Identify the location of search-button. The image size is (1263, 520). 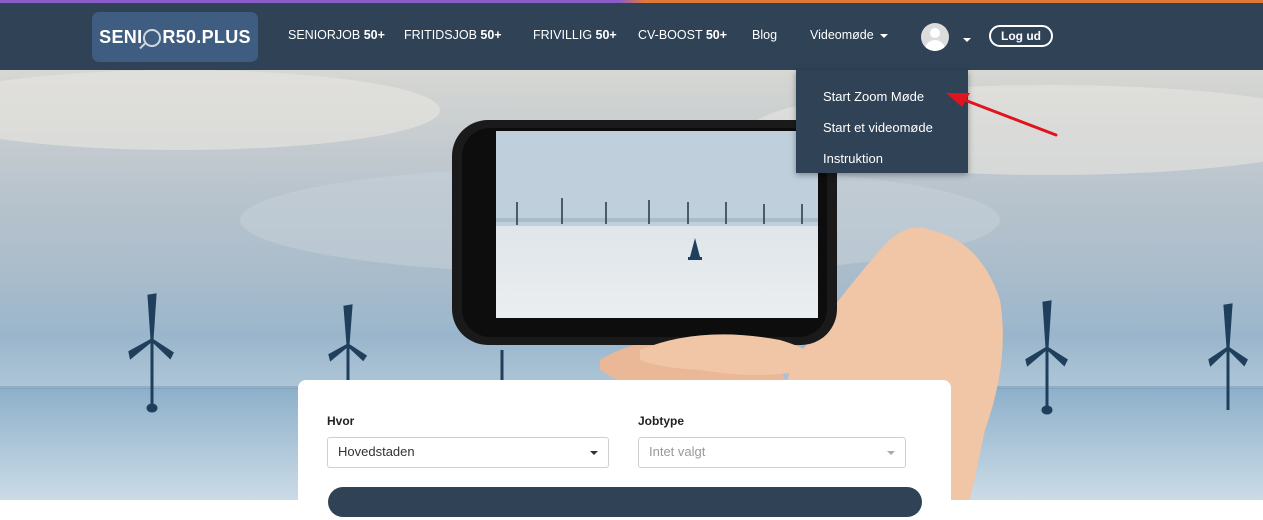
(625, 502).